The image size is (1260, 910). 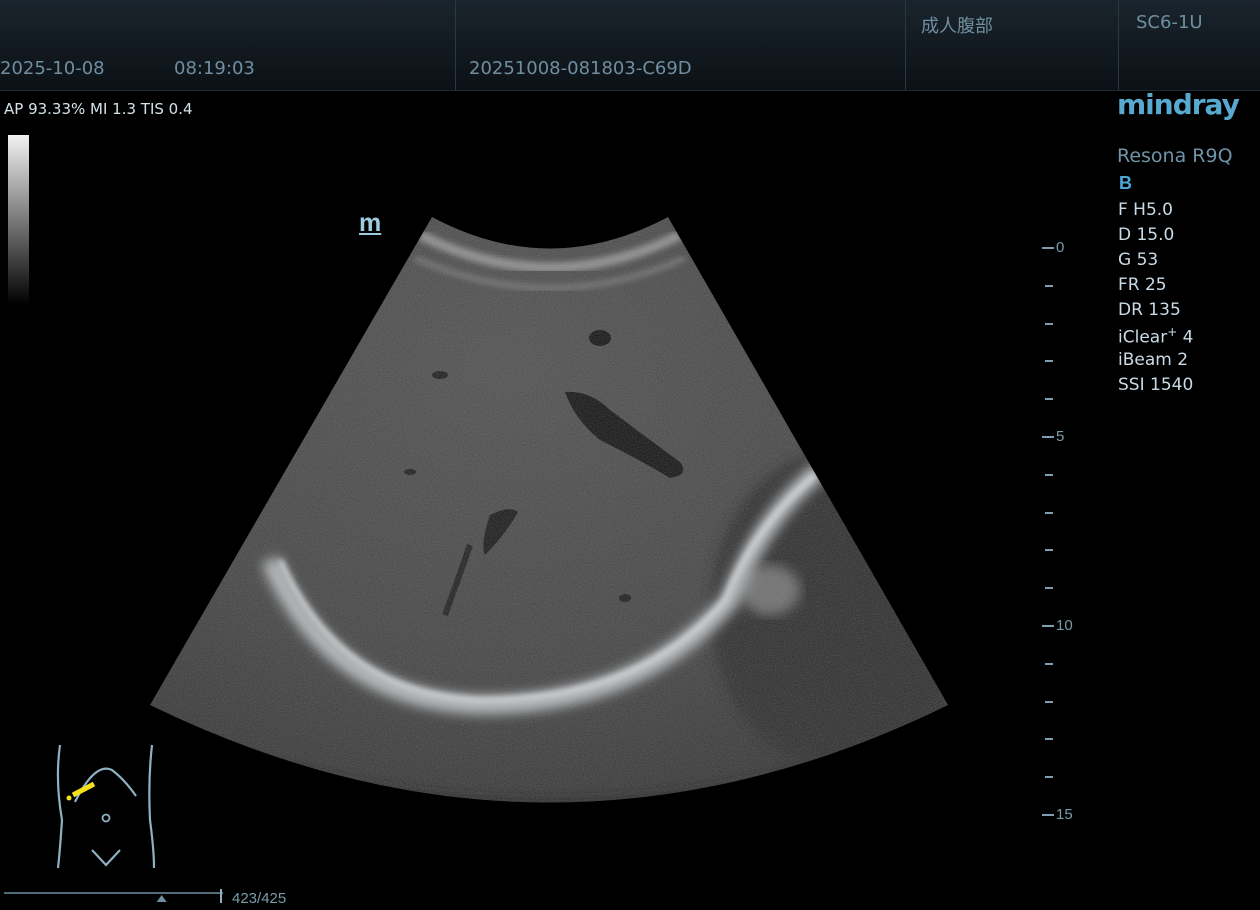 I want to click on header-divider, so click(x=1118, y=45).